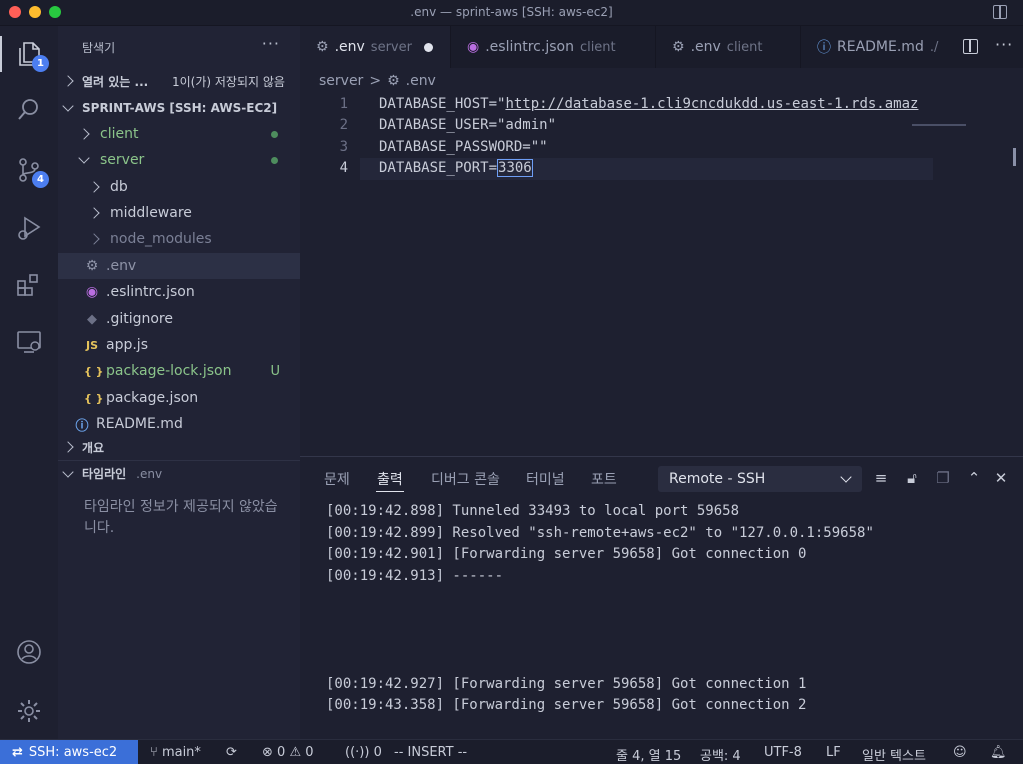 The height and width of the screenshot is (764, 1023). Describe the element at coordinates (604, 479) in the screenshot. I see `tab-ports: 포트` at that location.